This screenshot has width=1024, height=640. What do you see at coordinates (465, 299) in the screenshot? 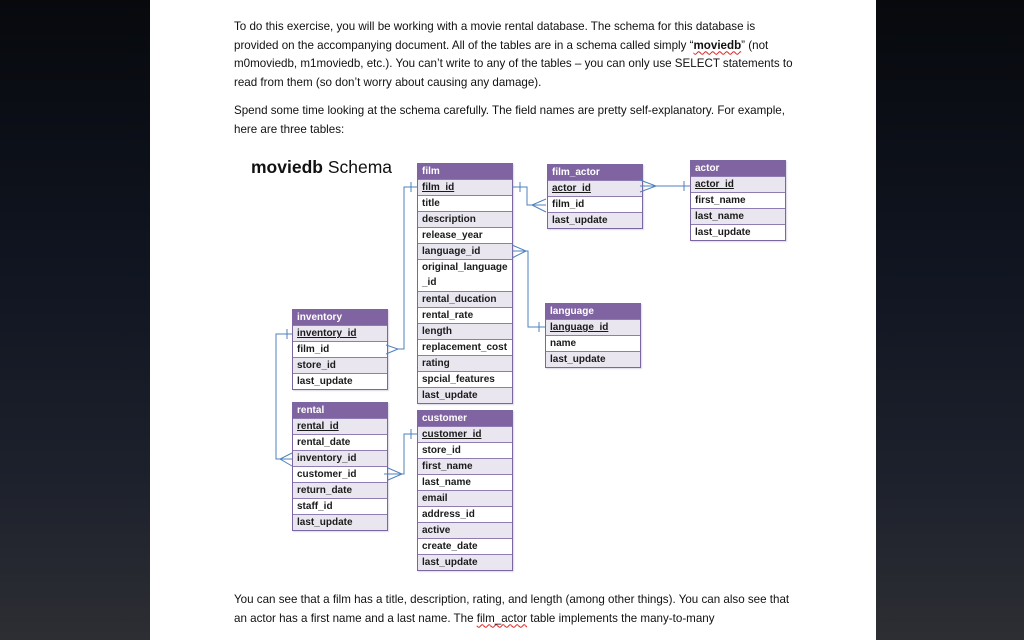
I see `table-field: rental_ducation` at bounding box center [465, 299].